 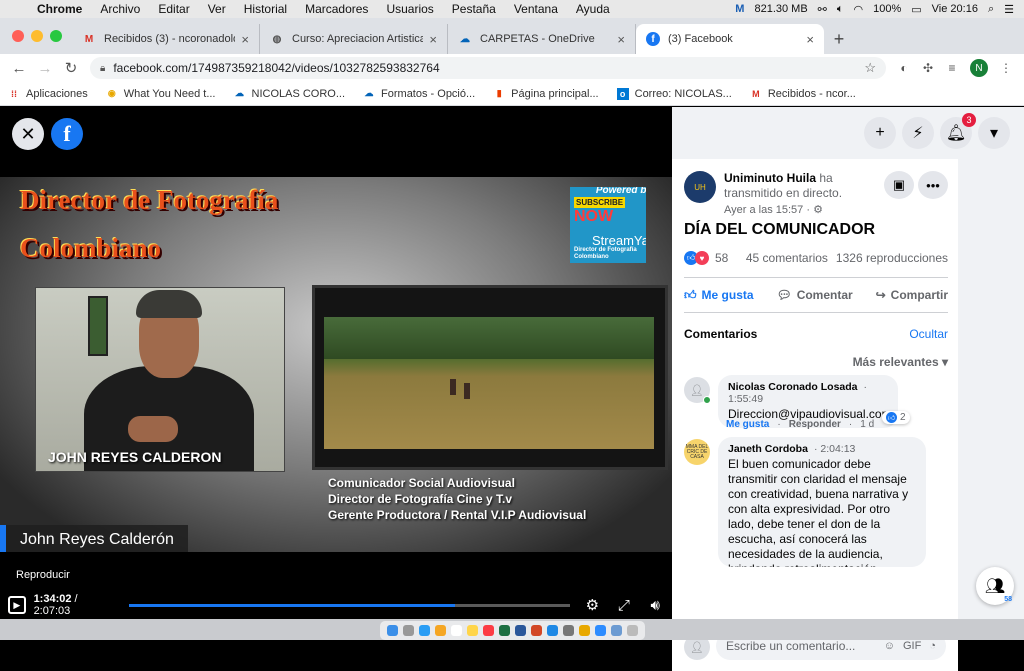 I want to click on spotlight-search-icon: ⌕, so click(x=991, y=9).